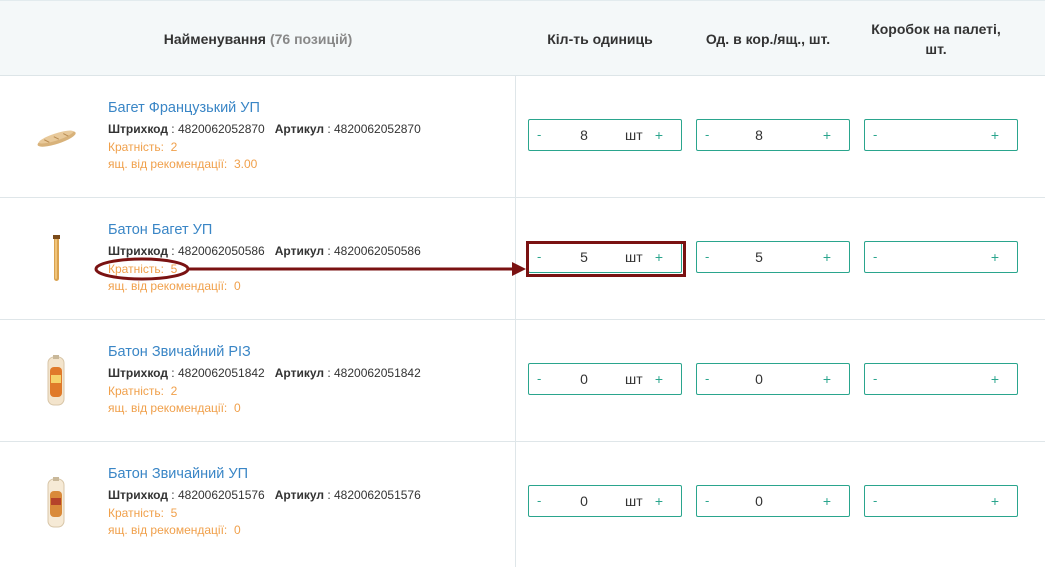  What do you see at coordinates (221, 495) in the screenshot?
I see `barcode-value: 4820062051576` at bounding box center [221, 495].